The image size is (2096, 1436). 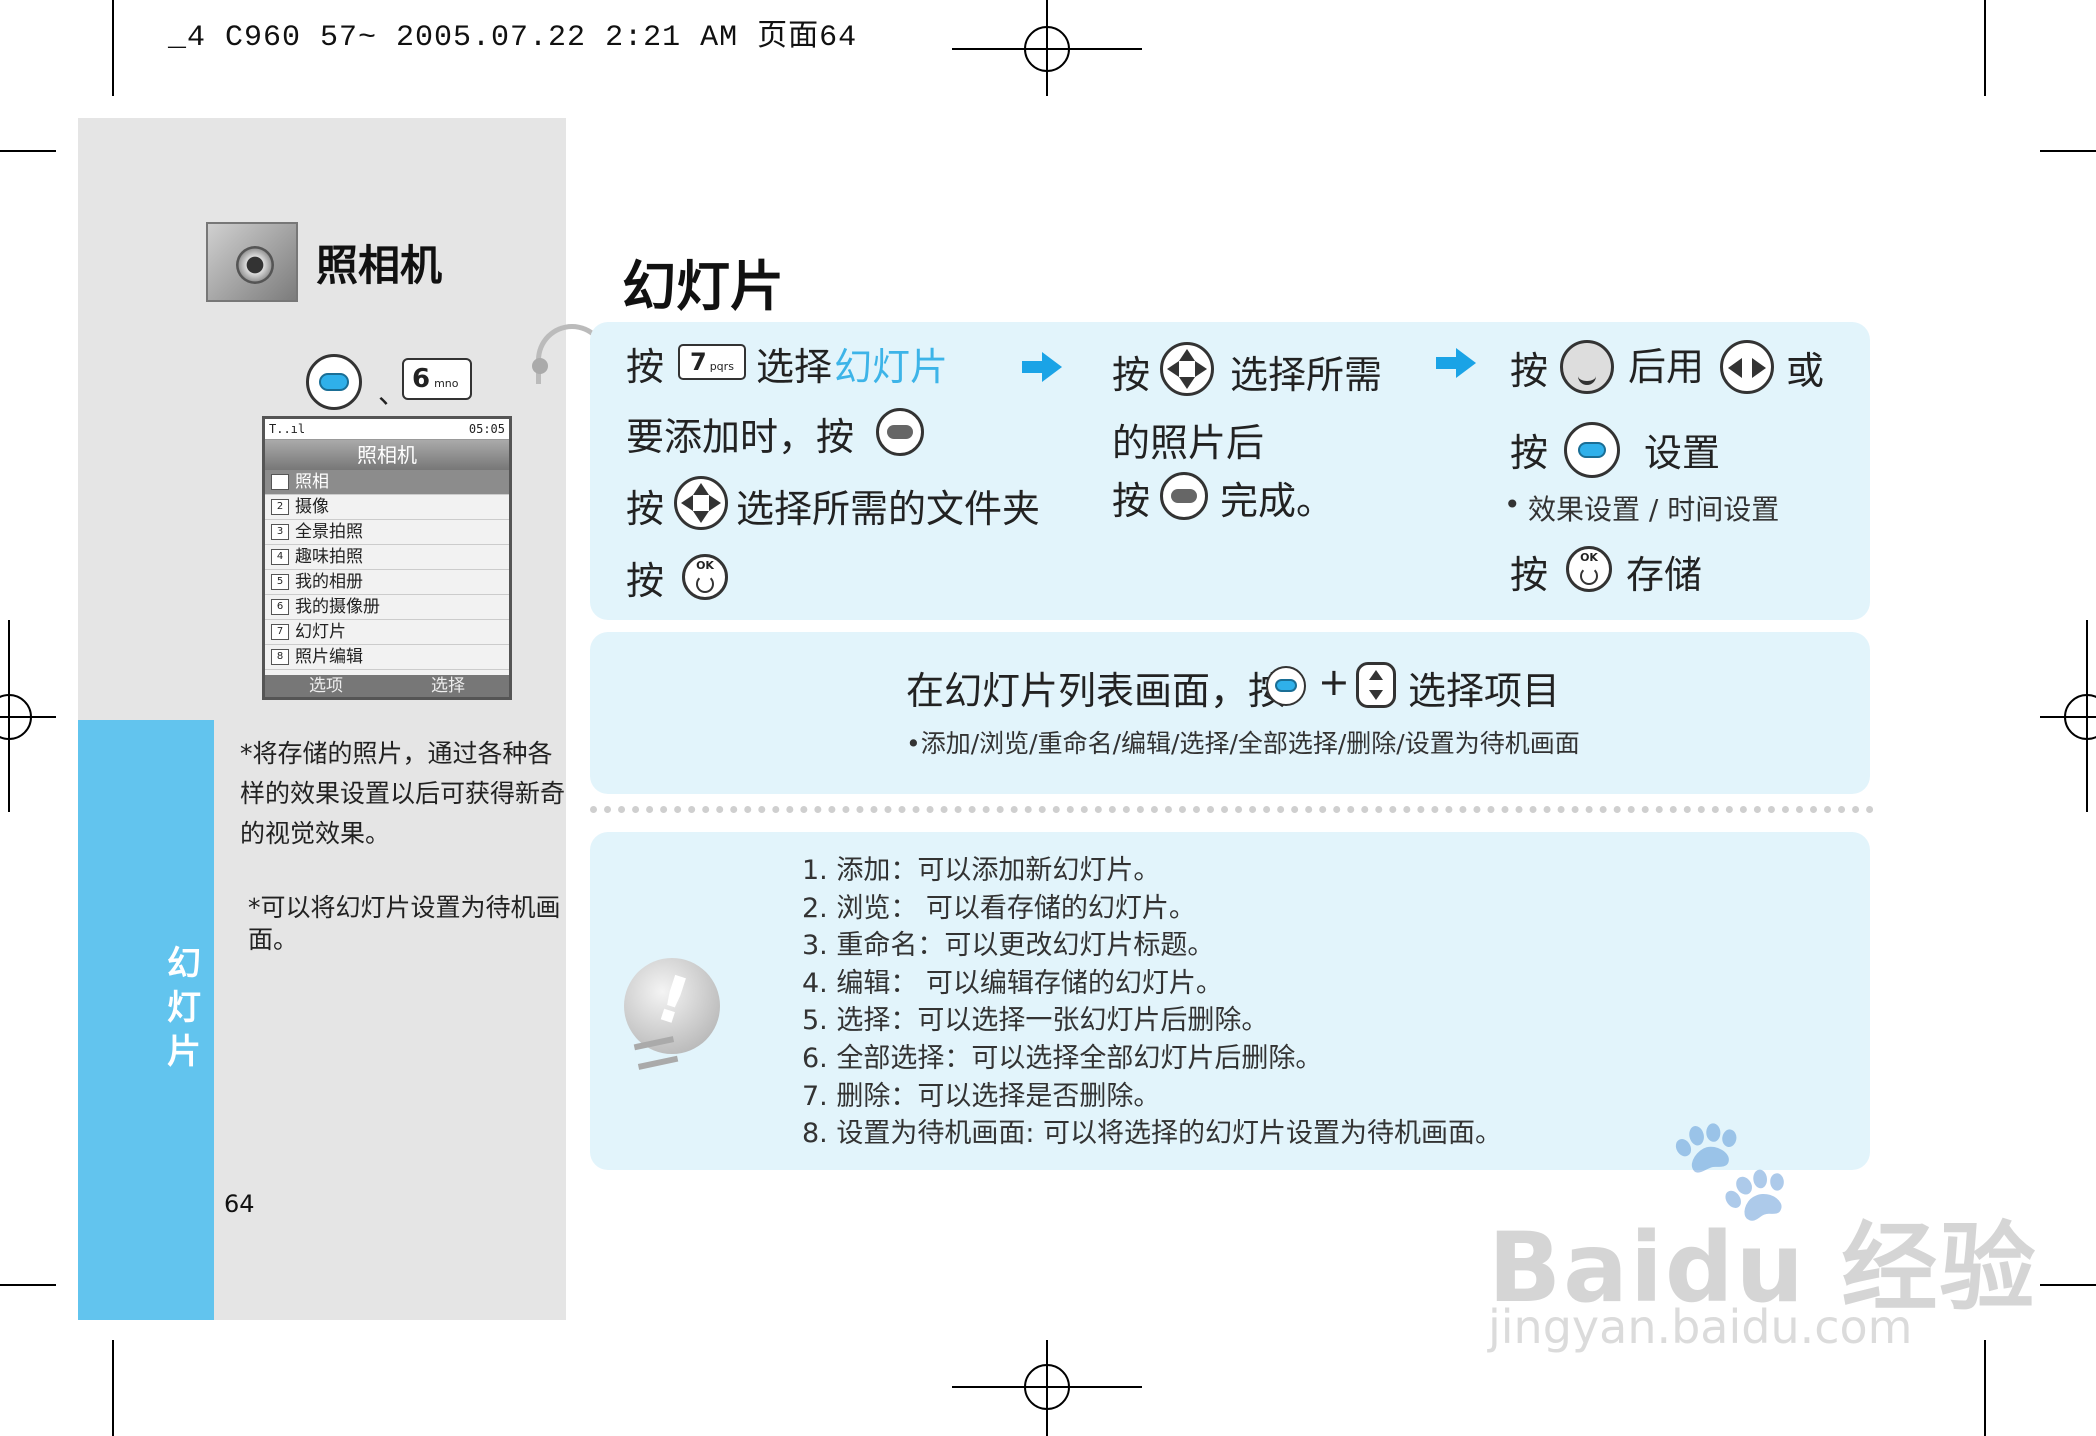 What do you see at coordinates (448, 686) in the screenshot?
I see `softkey-right: 选择` at bounding box center [448, 686].